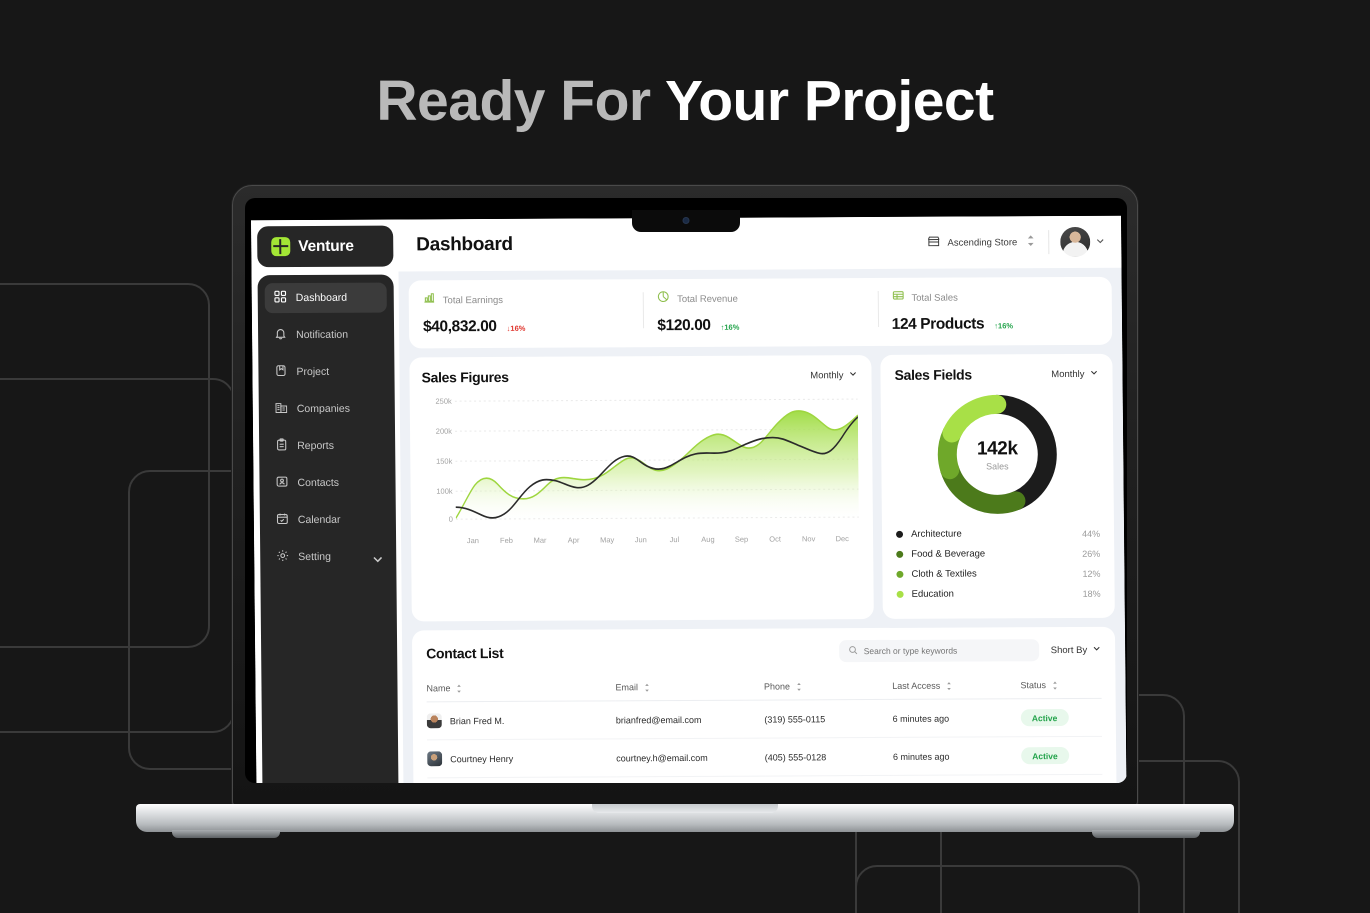  What do you see at coordinates (281, 409) in the screenshot?
I see `building-icon` at bounding box center [281, 409].